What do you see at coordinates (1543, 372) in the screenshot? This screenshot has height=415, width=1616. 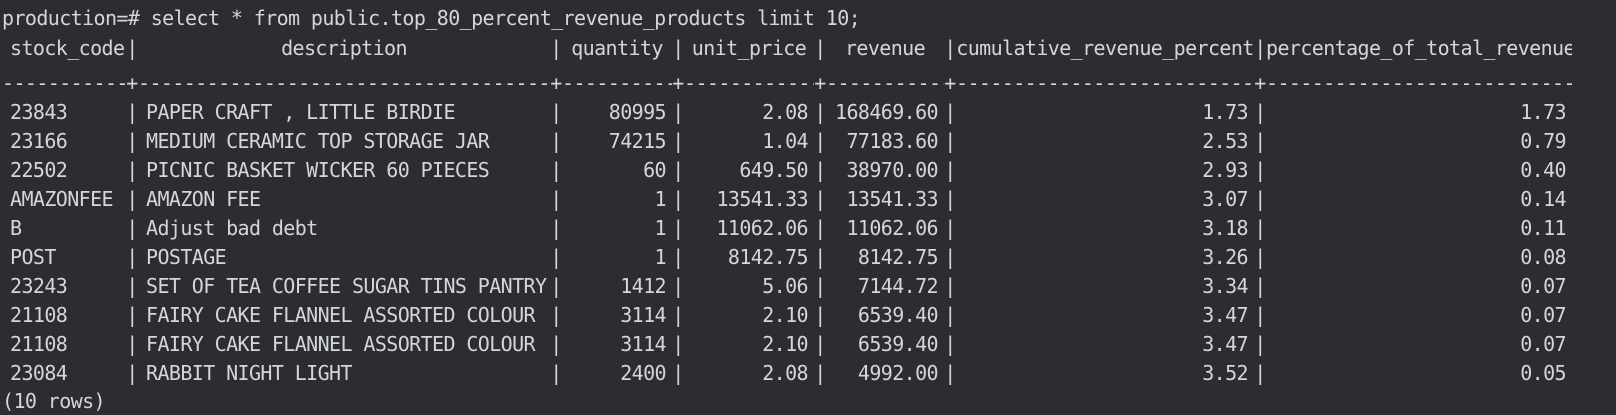 I see `cell-percentage-of-total-revenue: 0.05` at bounding box center [1543, 372].